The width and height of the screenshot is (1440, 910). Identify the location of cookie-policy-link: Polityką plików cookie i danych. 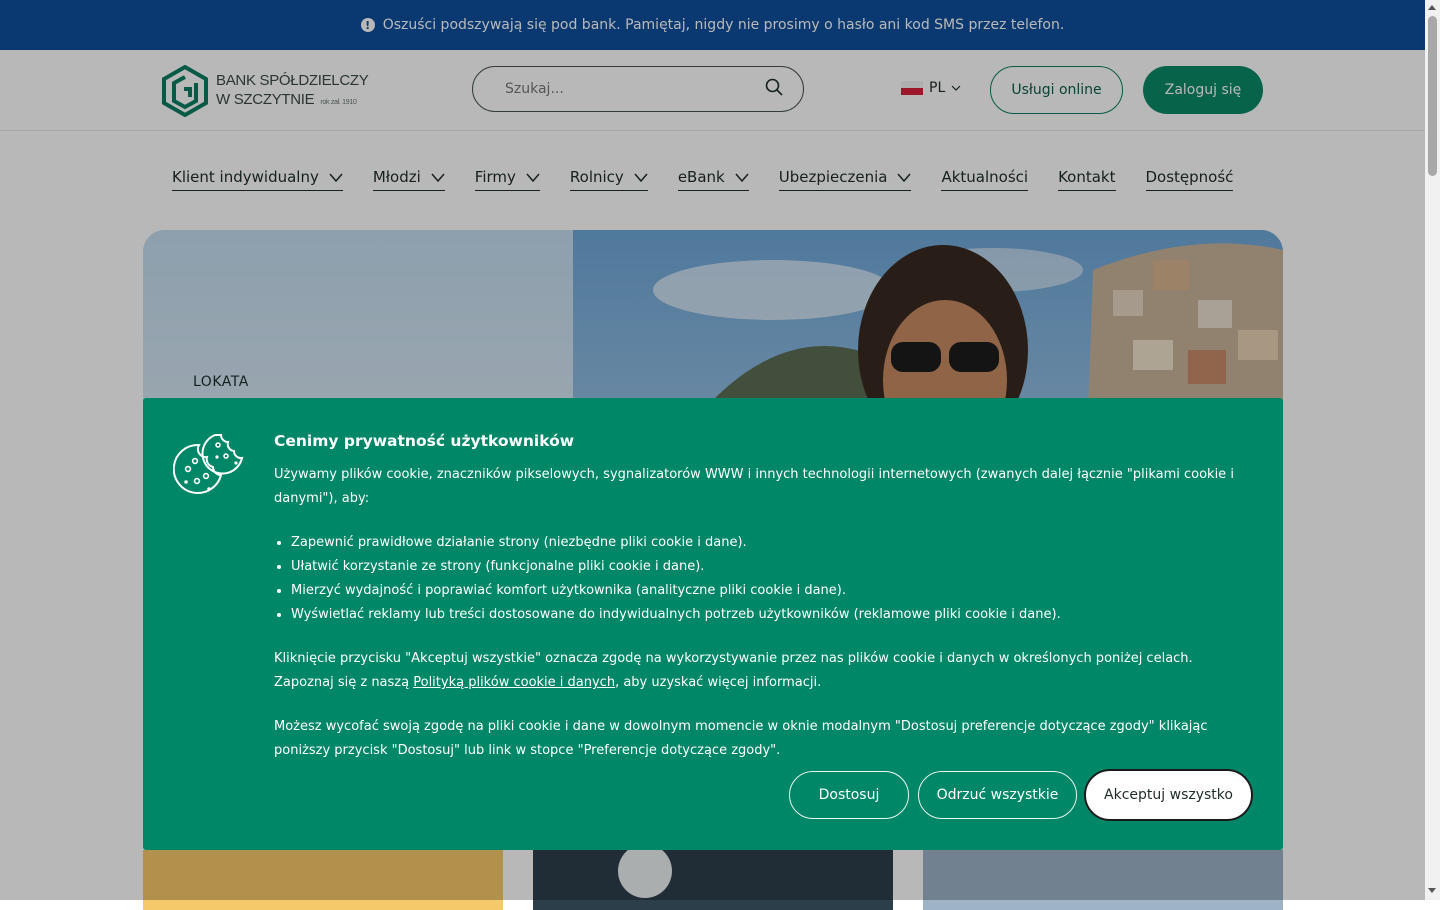
(514, 682).